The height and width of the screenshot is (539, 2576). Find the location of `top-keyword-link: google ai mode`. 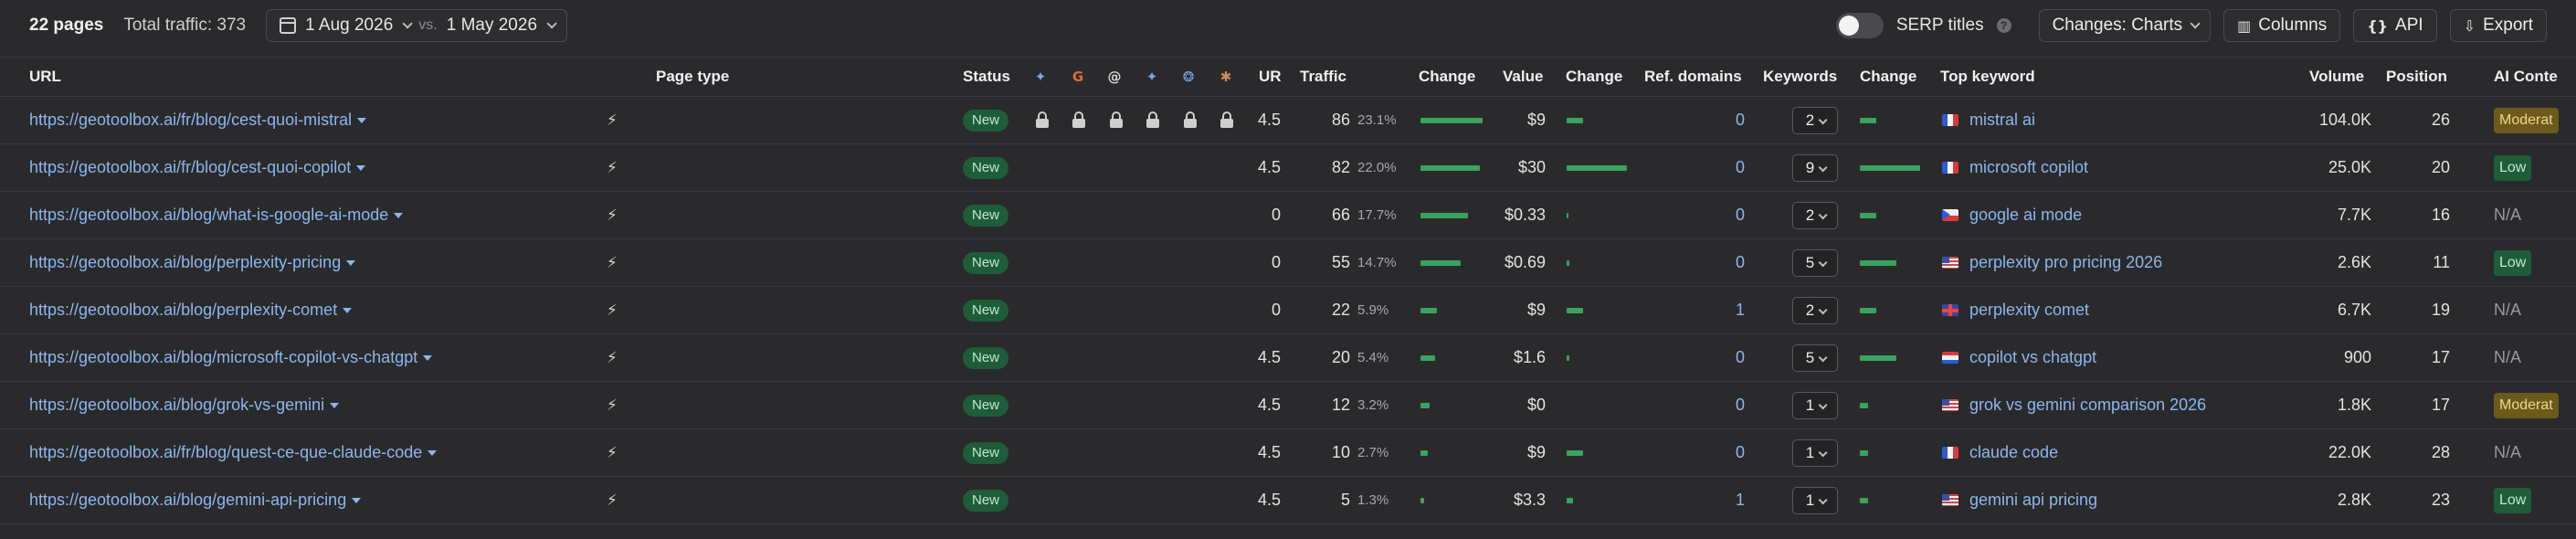

top-keyword-link: google ai mode is located at coordinates (2025, 215).